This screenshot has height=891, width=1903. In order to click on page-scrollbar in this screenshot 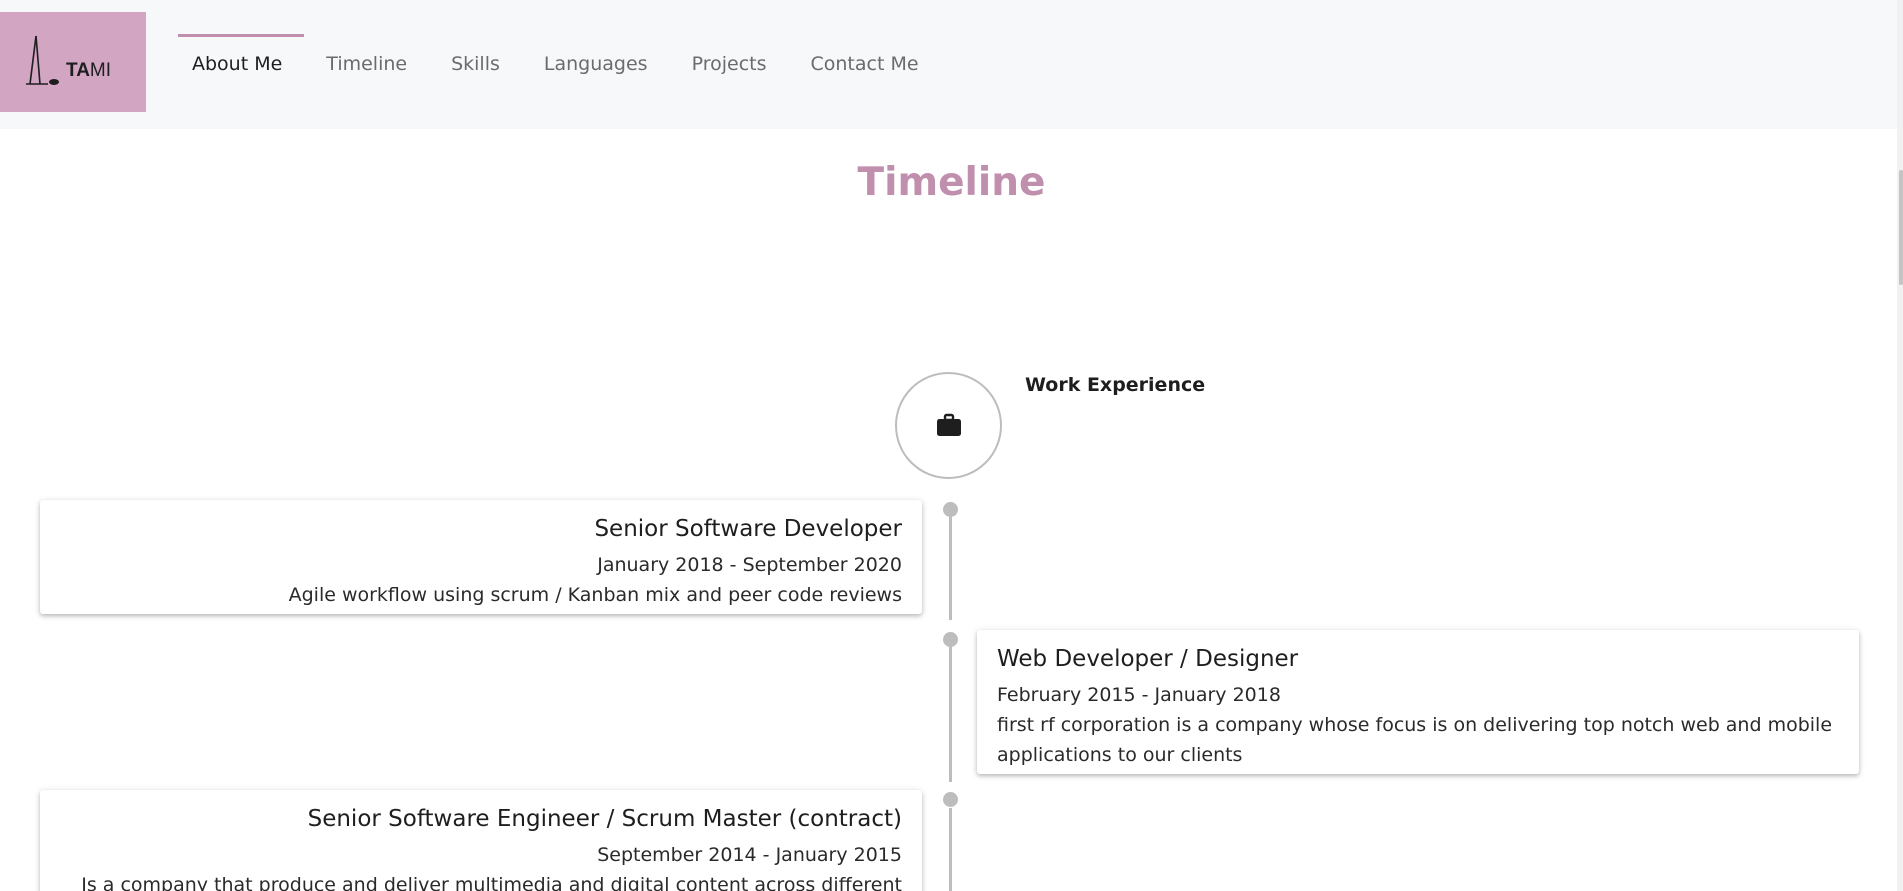, I will do `click(1900, 445)`.